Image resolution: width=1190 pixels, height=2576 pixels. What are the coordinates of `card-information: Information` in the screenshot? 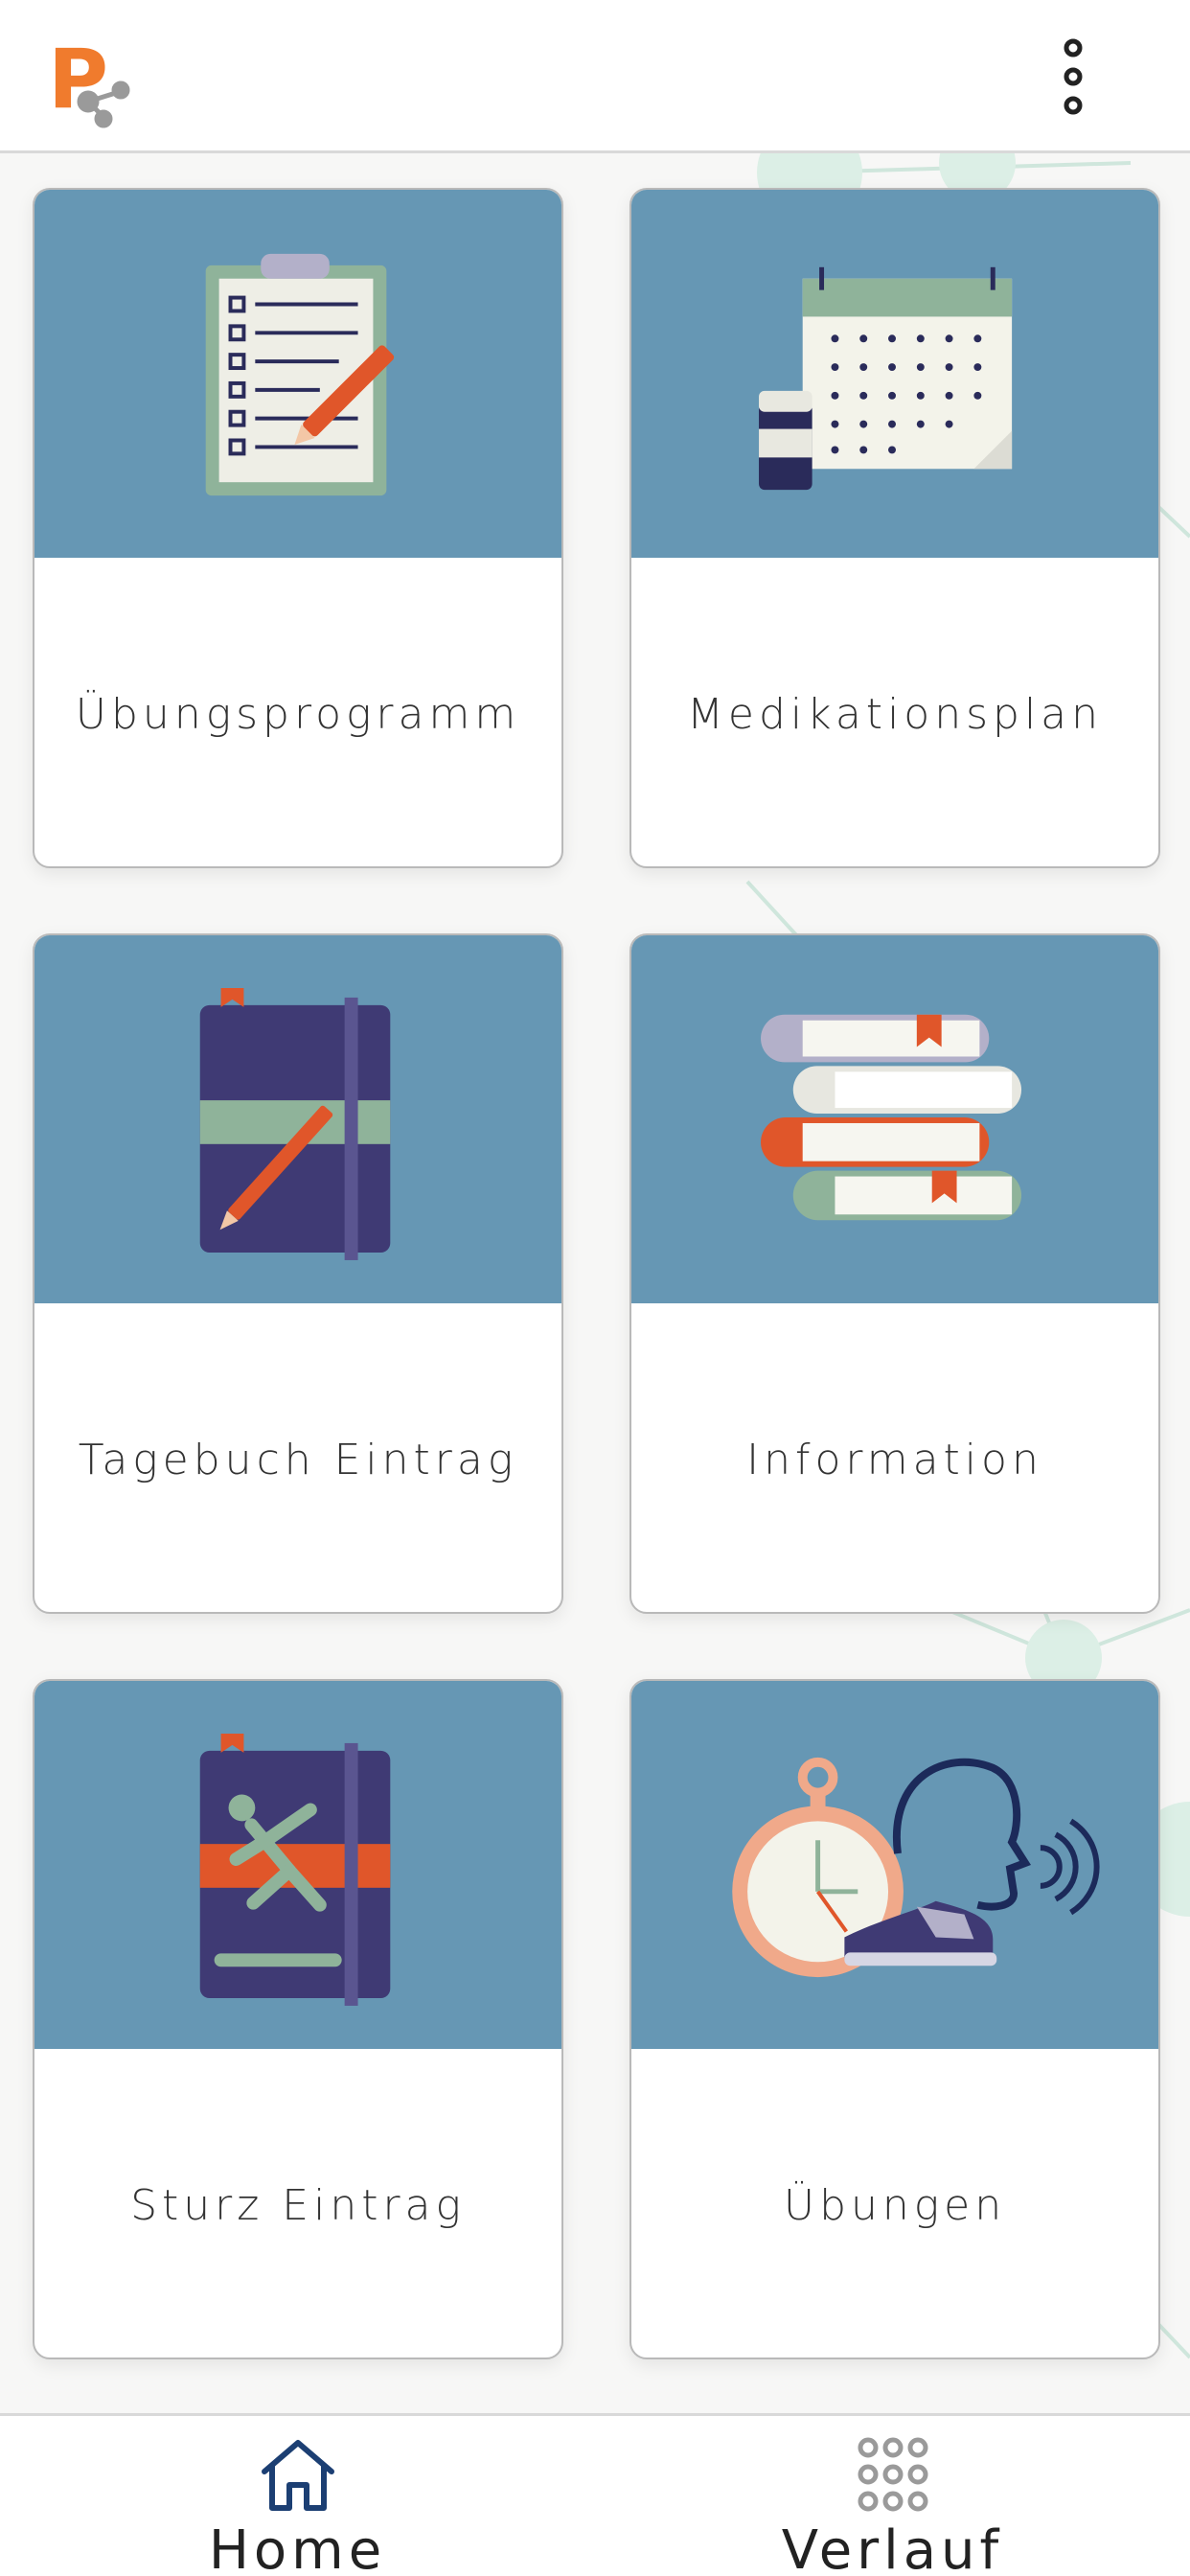 It's located at (895, 1273).